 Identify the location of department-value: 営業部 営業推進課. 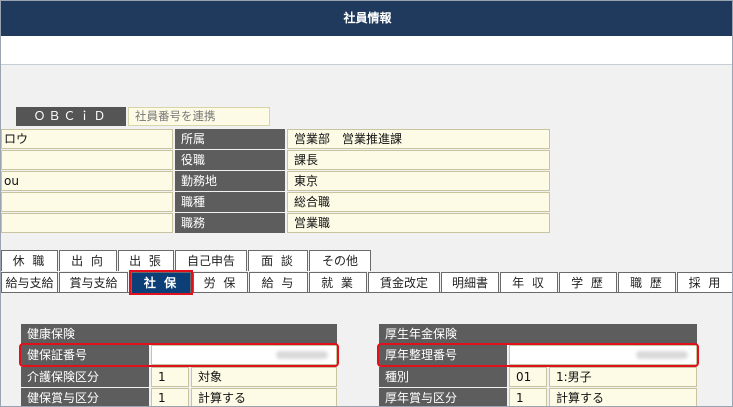
(418, 139).